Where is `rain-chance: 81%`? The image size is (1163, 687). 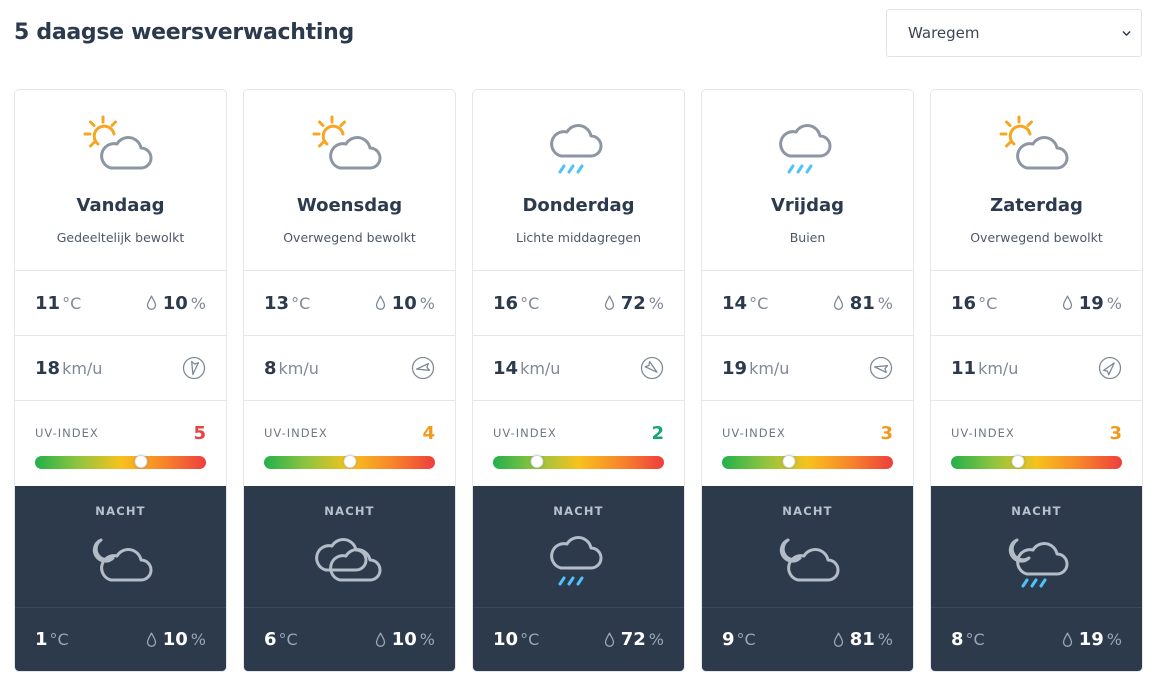
rain-chance: 81% is located at coordinates (863, 303).